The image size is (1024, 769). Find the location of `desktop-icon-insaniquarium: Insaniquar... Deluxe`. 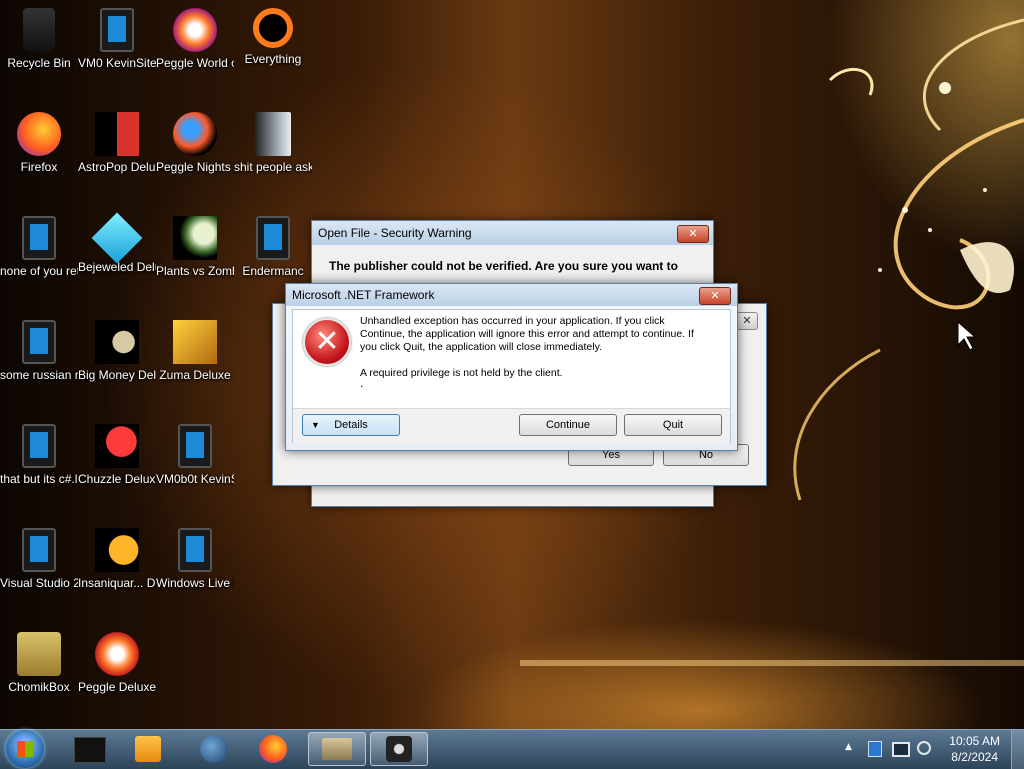

desktop-icon-insaniquarium: Insaniquar... Deluxe is located at coordinates (117, 556).